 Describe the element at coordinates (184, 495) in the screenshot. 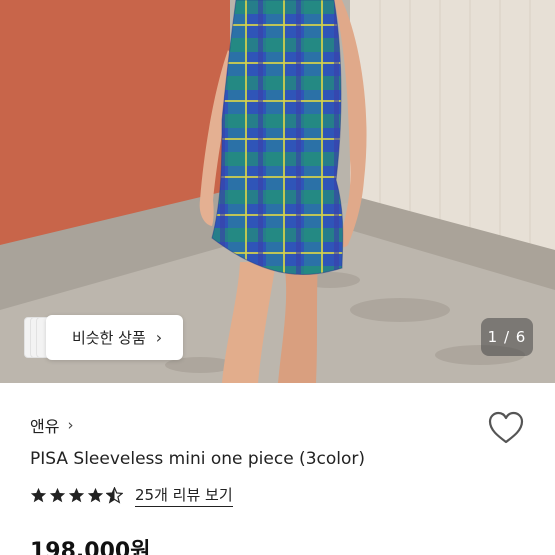

I see `reviews-link: 25개 리뷰 보기` at that location.